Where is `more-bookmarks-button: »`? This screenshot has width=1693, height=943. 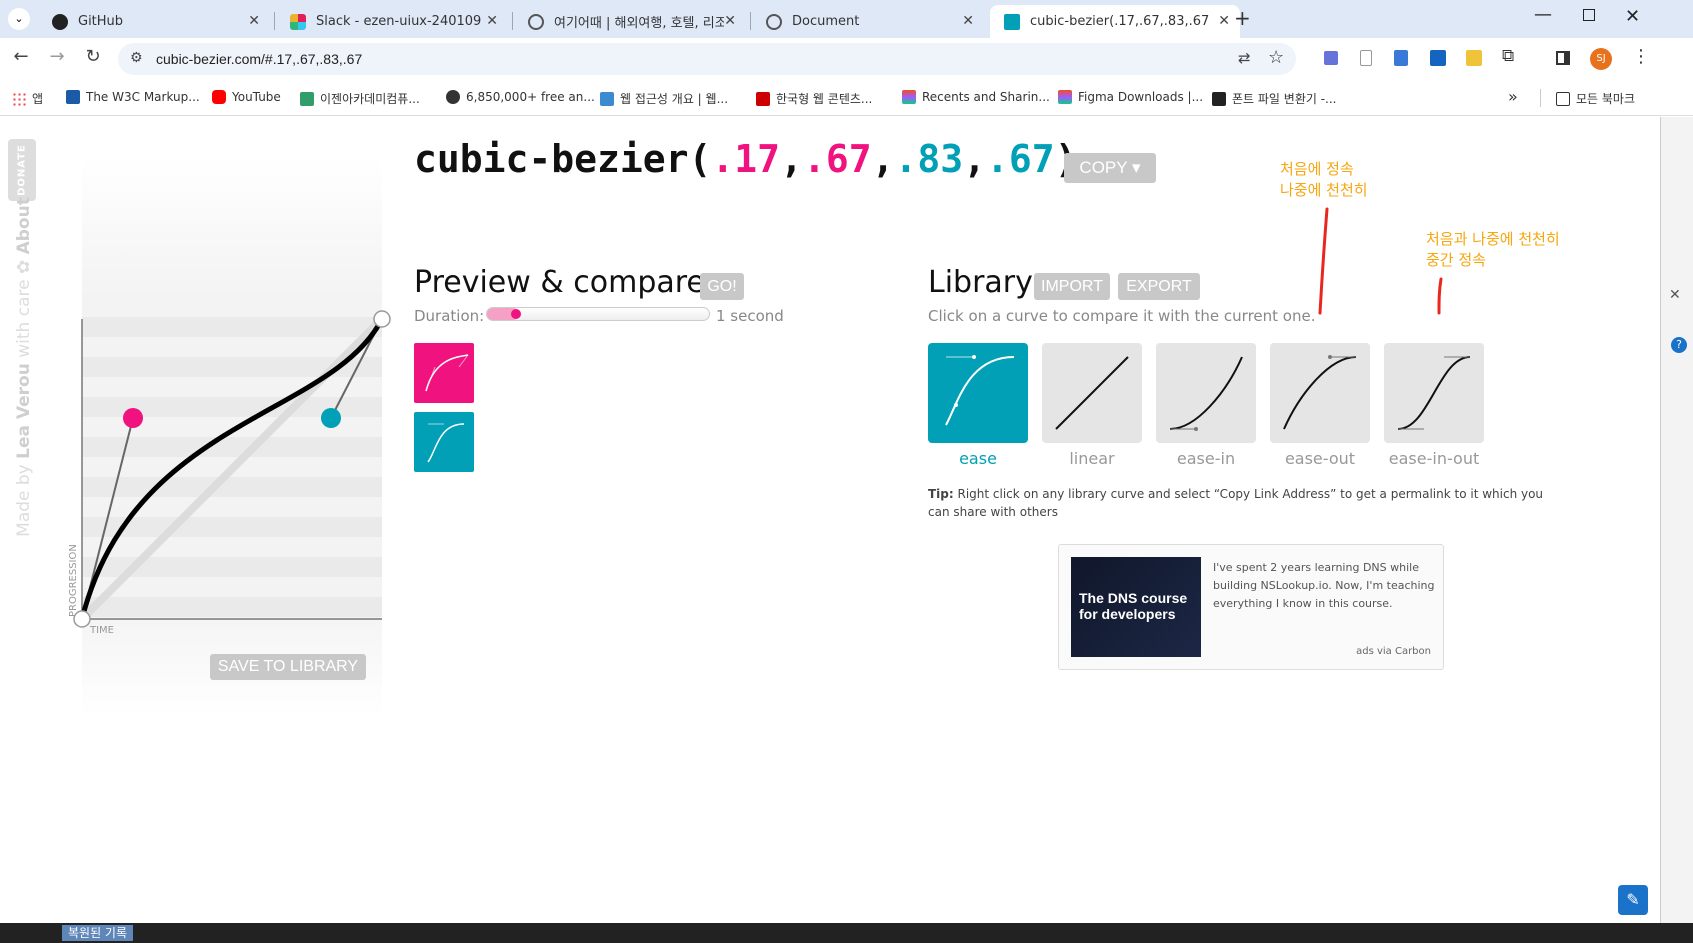
more-bookmarks-button: » is located at coordinates (1513, 96).